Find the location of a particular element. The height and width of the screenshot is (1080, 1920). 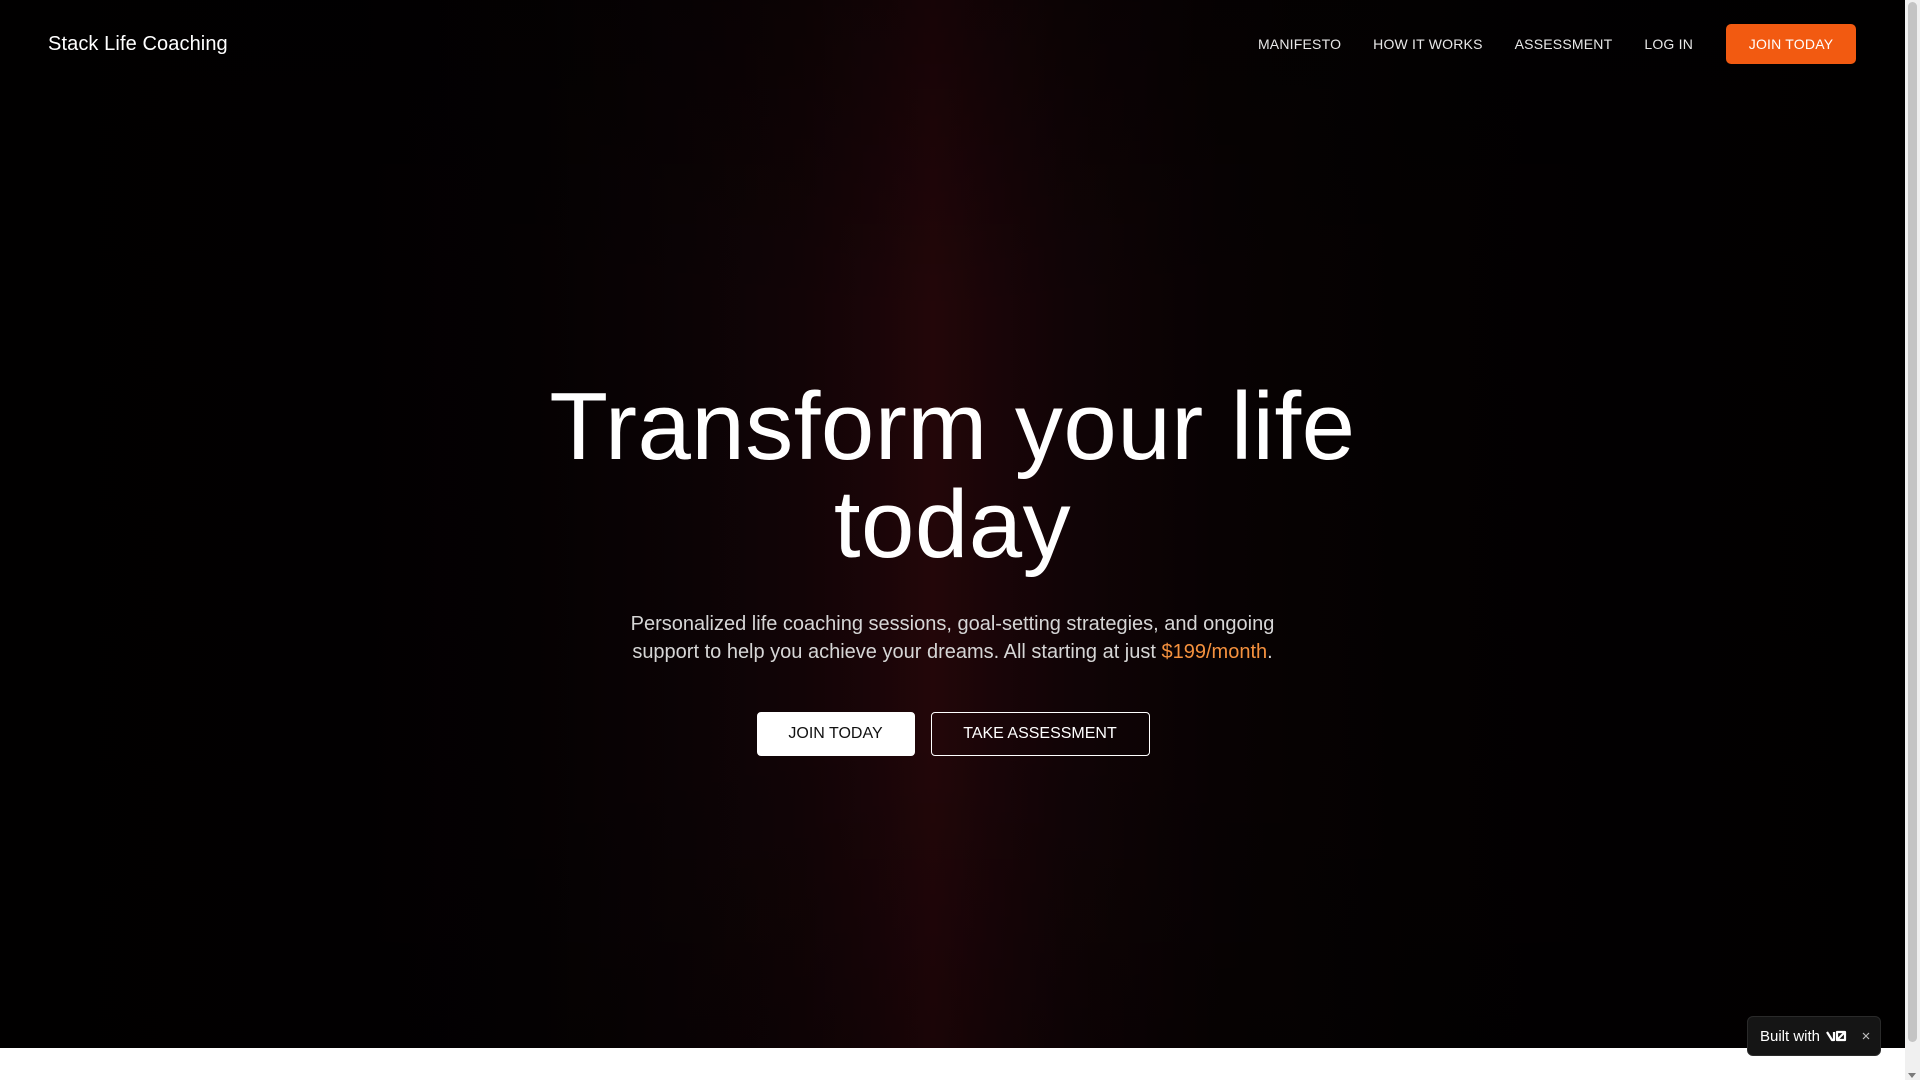

scroll-down-arrow-icon is located at coordinates (1912, 1075).